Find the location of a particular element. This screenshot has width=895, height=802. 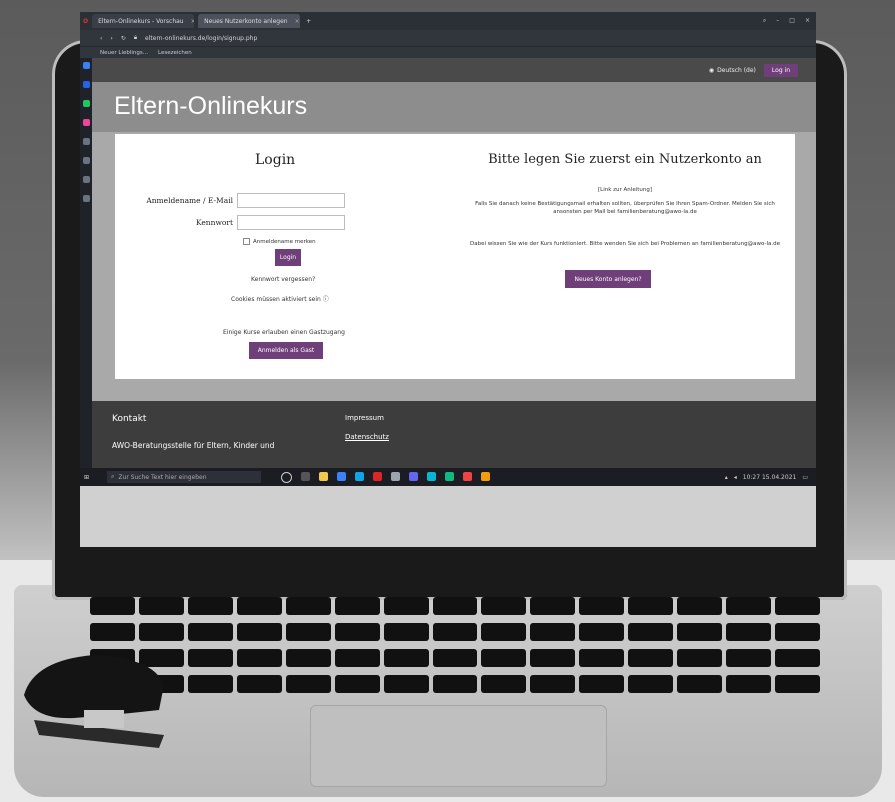

remember-username: Anmeldename merken is located at coordinates (279, 241).